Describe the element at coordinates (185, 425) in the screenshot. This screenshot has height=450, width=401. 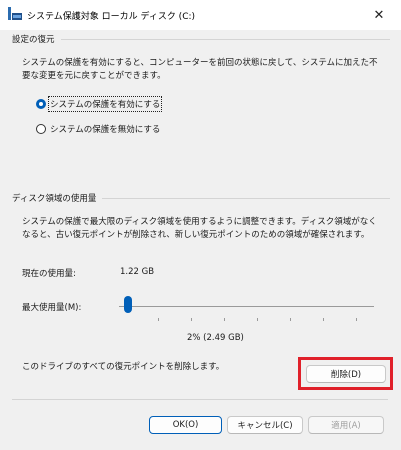
I see `ok-button: OK(O)` at that location.